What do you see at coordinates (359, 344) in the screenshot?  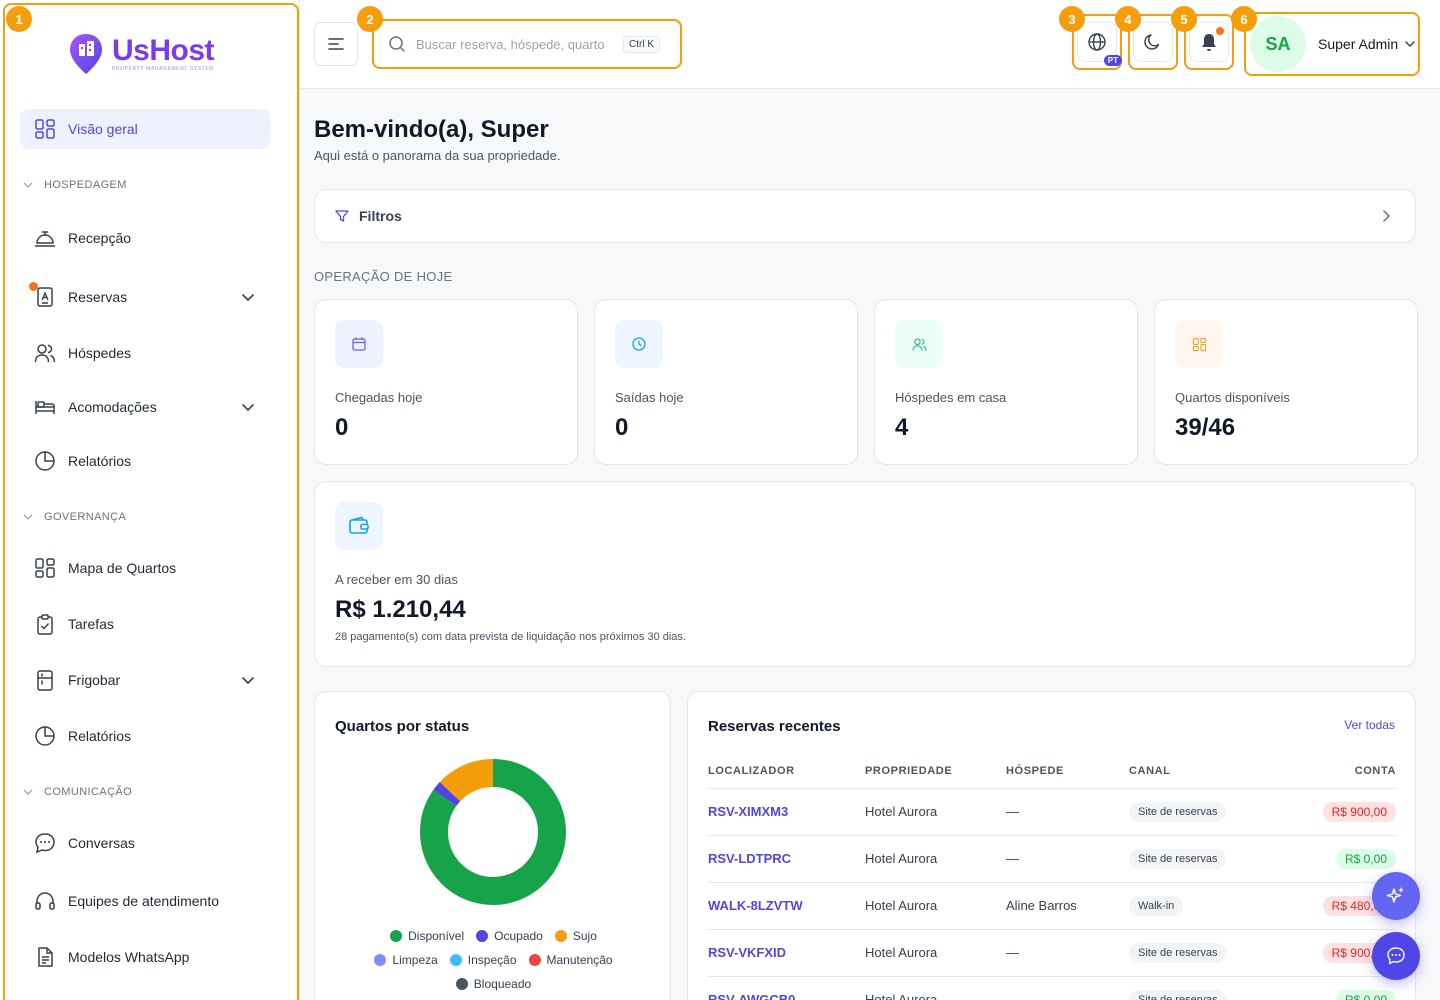 I see `calendar-icon` at bounding box center [359, 344].